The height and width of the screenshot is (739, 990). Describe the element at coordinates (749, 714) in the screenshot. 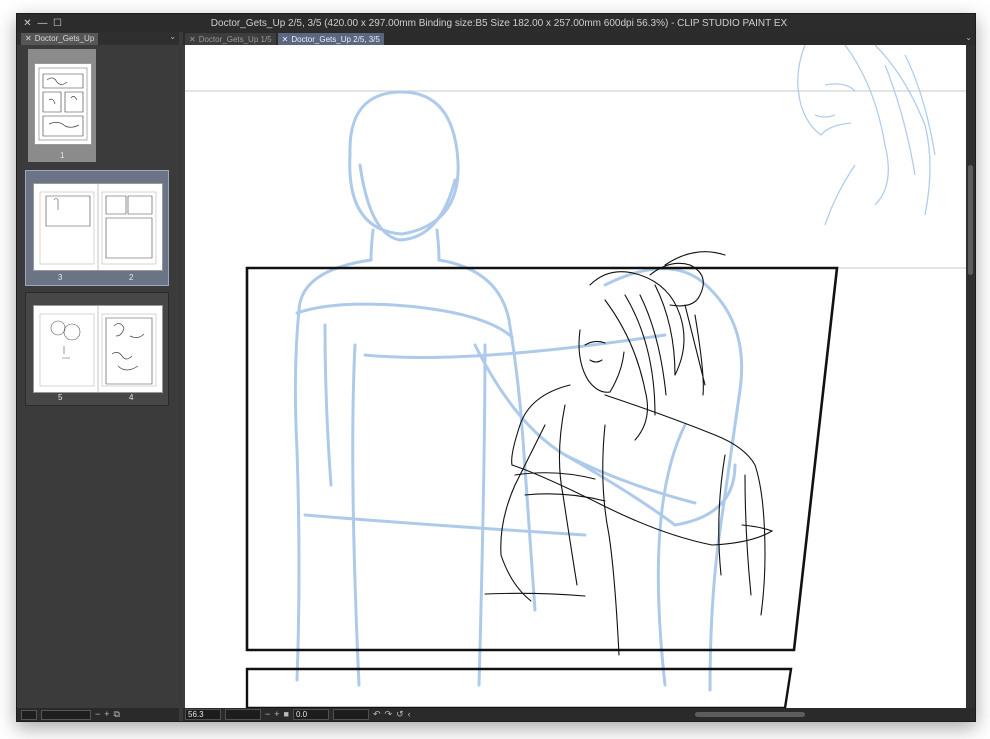

I see `horizontal-scroll-thumb` at that location.